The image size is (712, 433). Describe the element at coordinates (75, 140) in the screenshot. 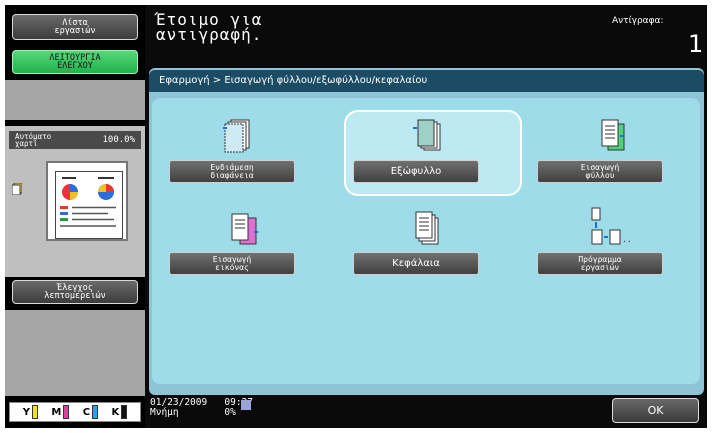

I see `auto-paper-row: Αυτόματο χαρτί 100.0%` at that location.